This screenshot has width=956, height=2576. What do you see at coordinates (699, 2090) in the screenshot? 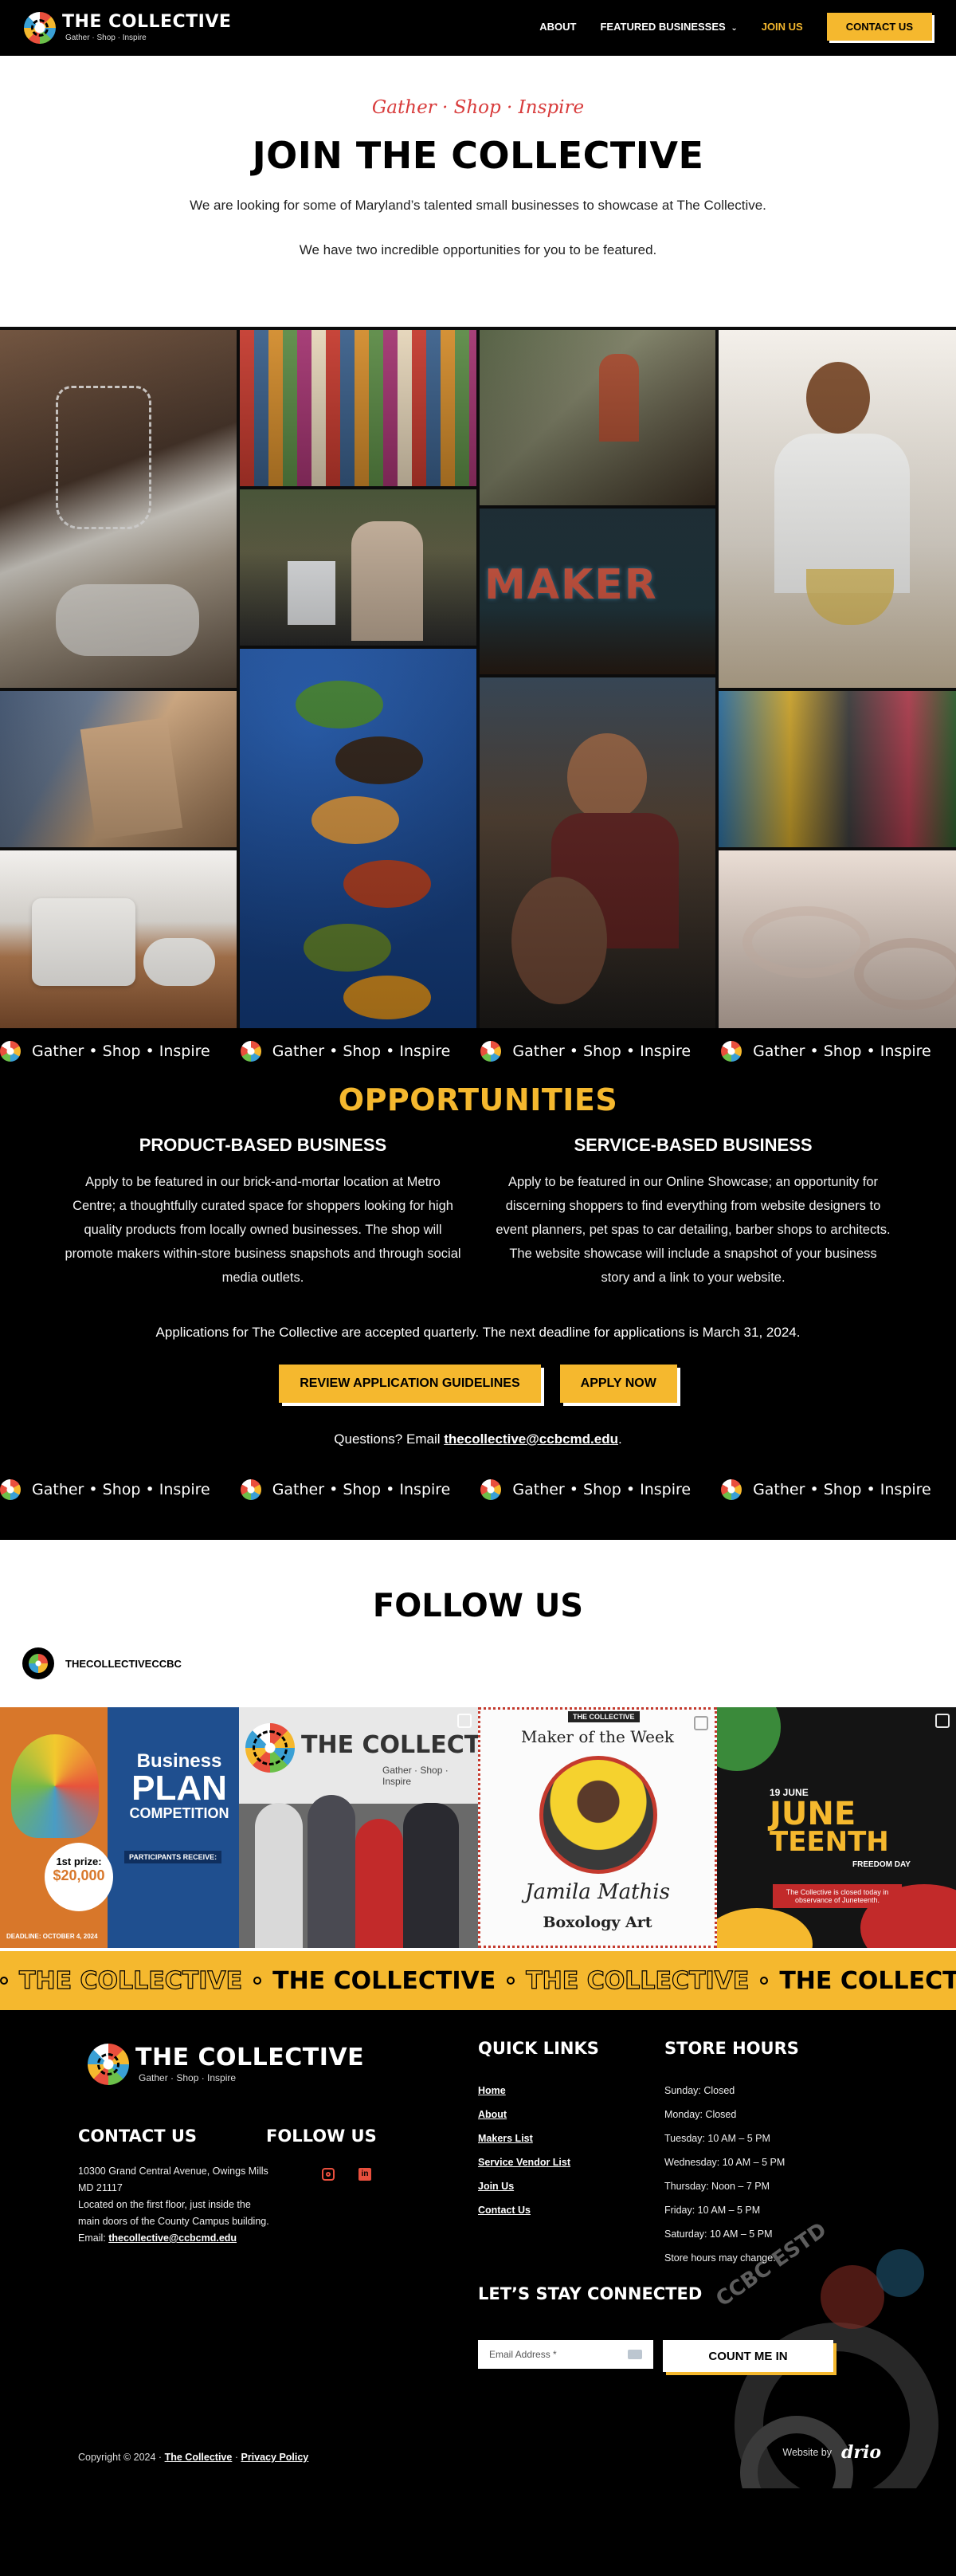
I see `hours-item: Sunday: Closed` at bounding box center [699, 2090].